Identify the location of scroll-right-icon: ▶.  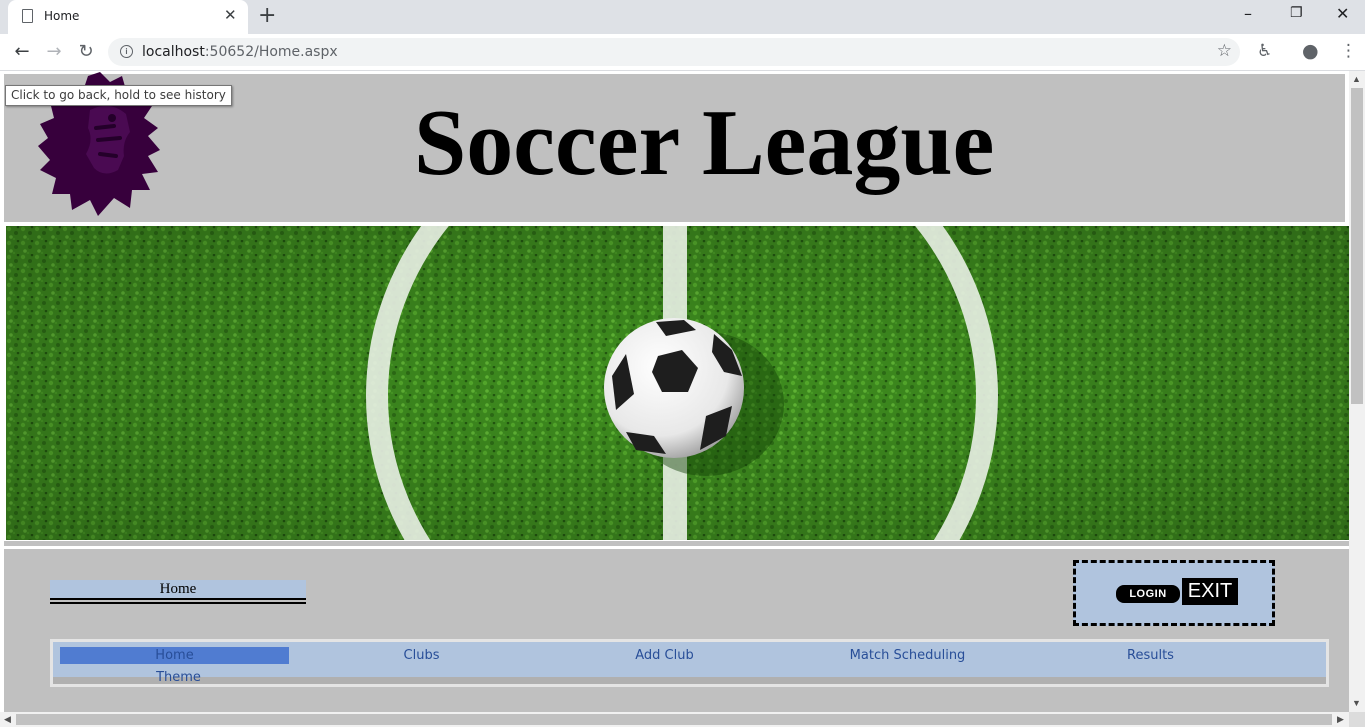
(1340, 719).